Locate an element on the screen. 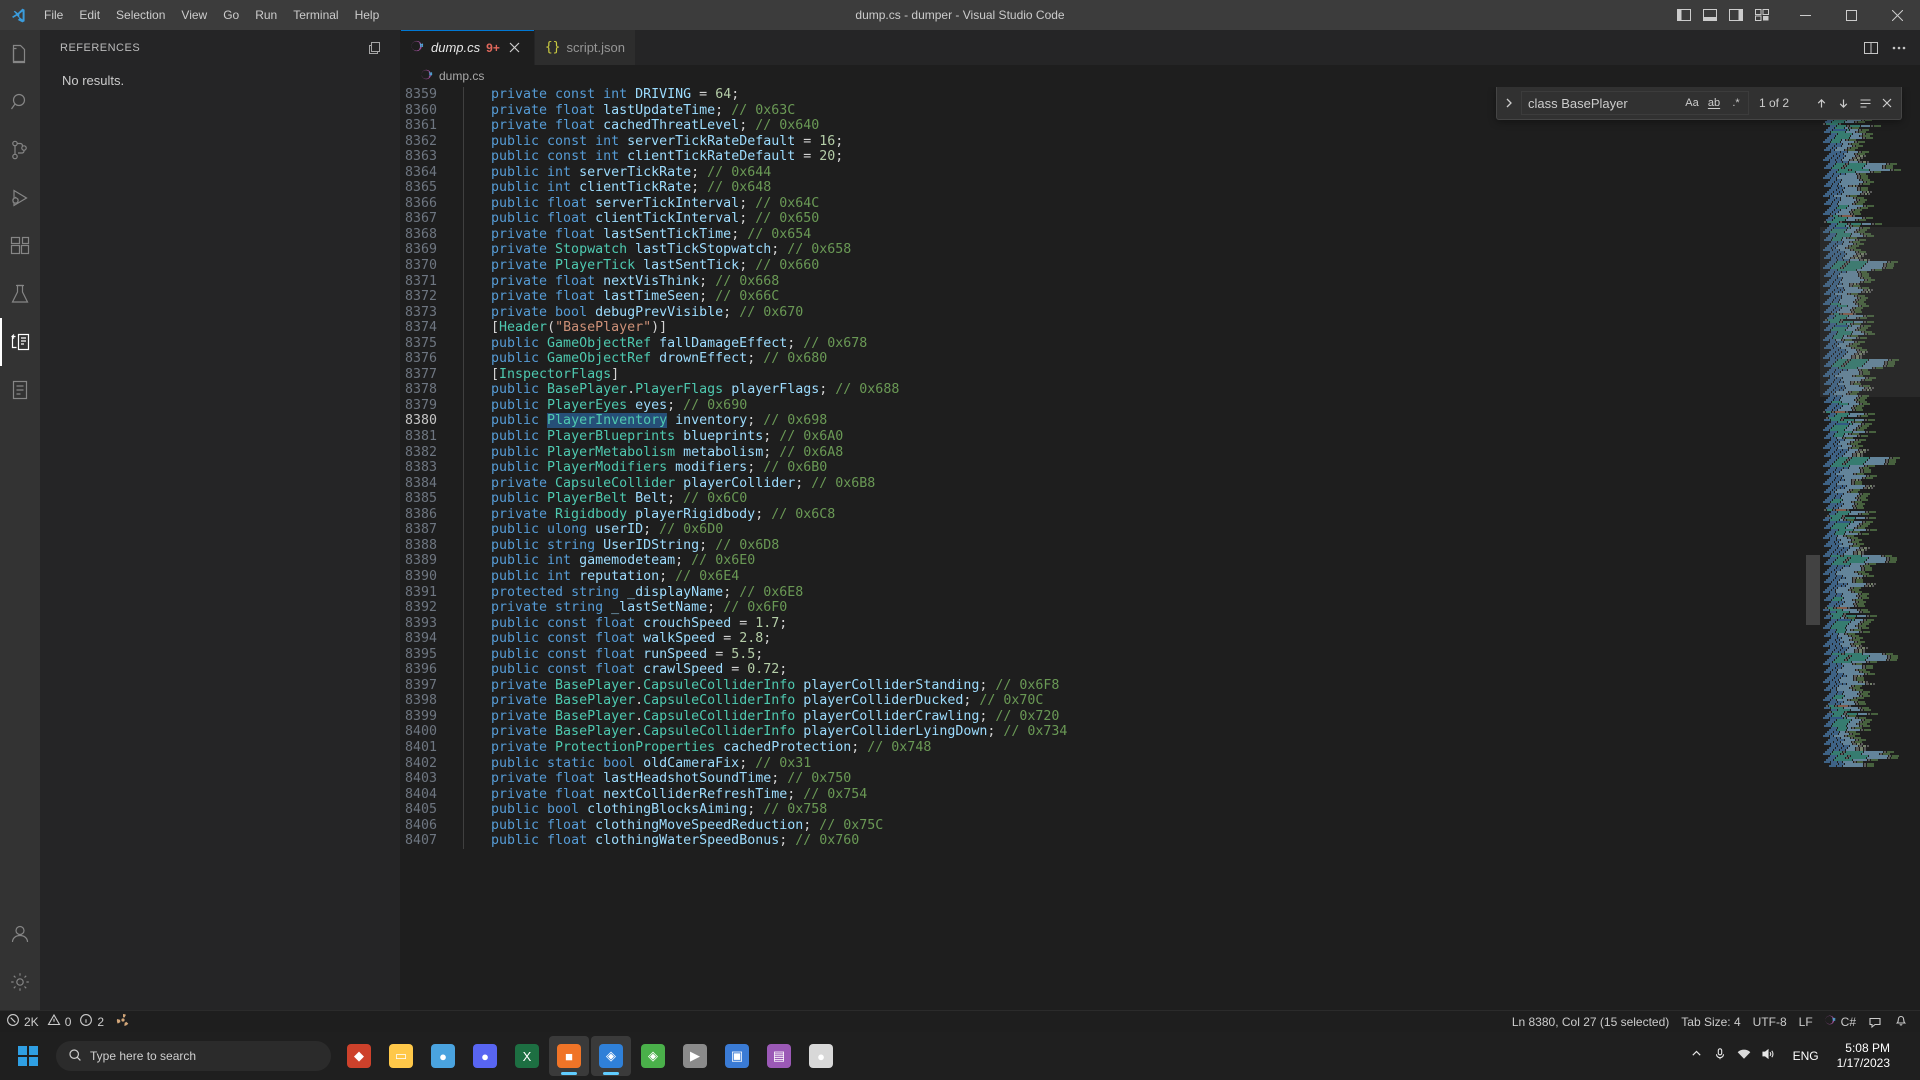  status-indentation: Tab Size: 4 is located at coordinates (1710, 1022).